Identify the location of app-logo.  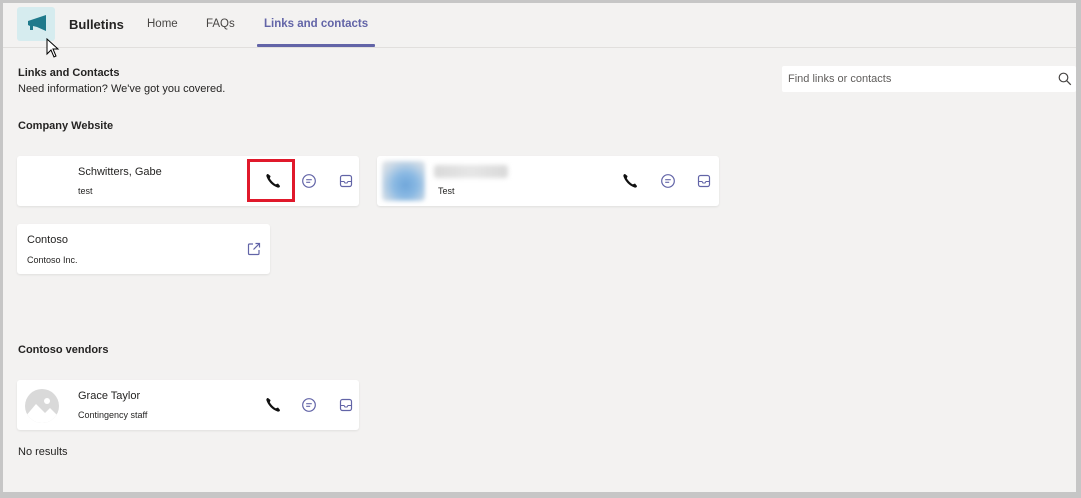
(36, 24).